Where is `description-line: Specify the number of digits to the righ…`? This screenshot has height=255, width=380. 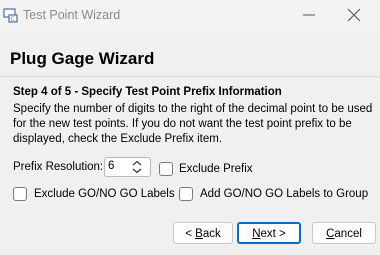
description-line: Specify the number of digits to the righ… is located at coordinates (193, 109).